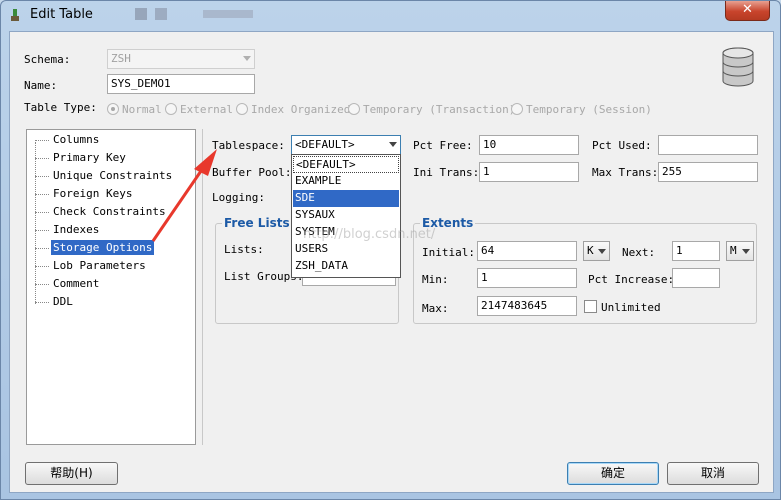  Describe the element at coordinates (708, 172) in the screenshot. I see `max-trans-field: 255` at that location.